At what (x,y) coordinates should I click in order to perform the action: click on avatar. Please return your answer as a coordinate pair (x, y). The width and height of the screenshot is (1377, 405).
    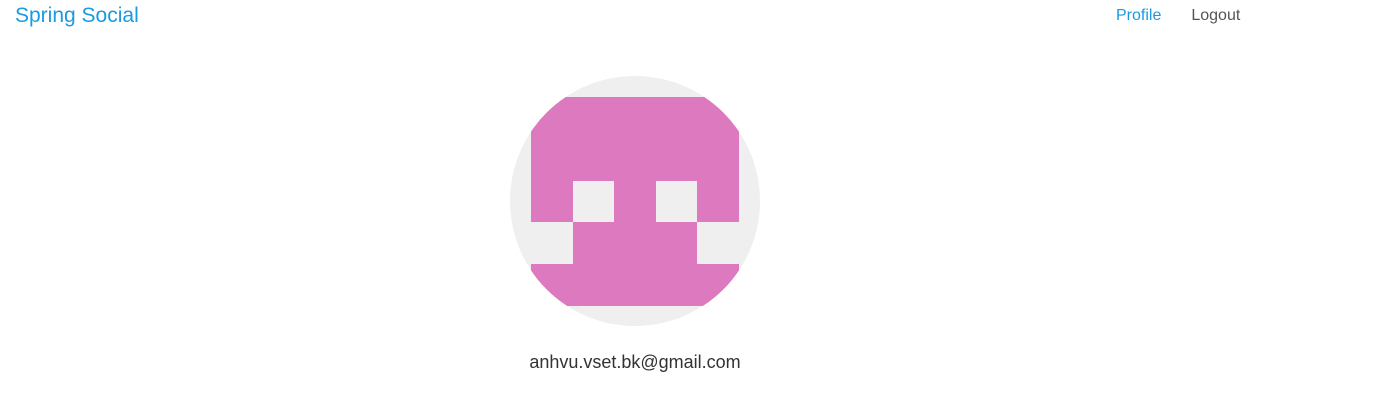
    Looking at the image, I should click on (635, 201).